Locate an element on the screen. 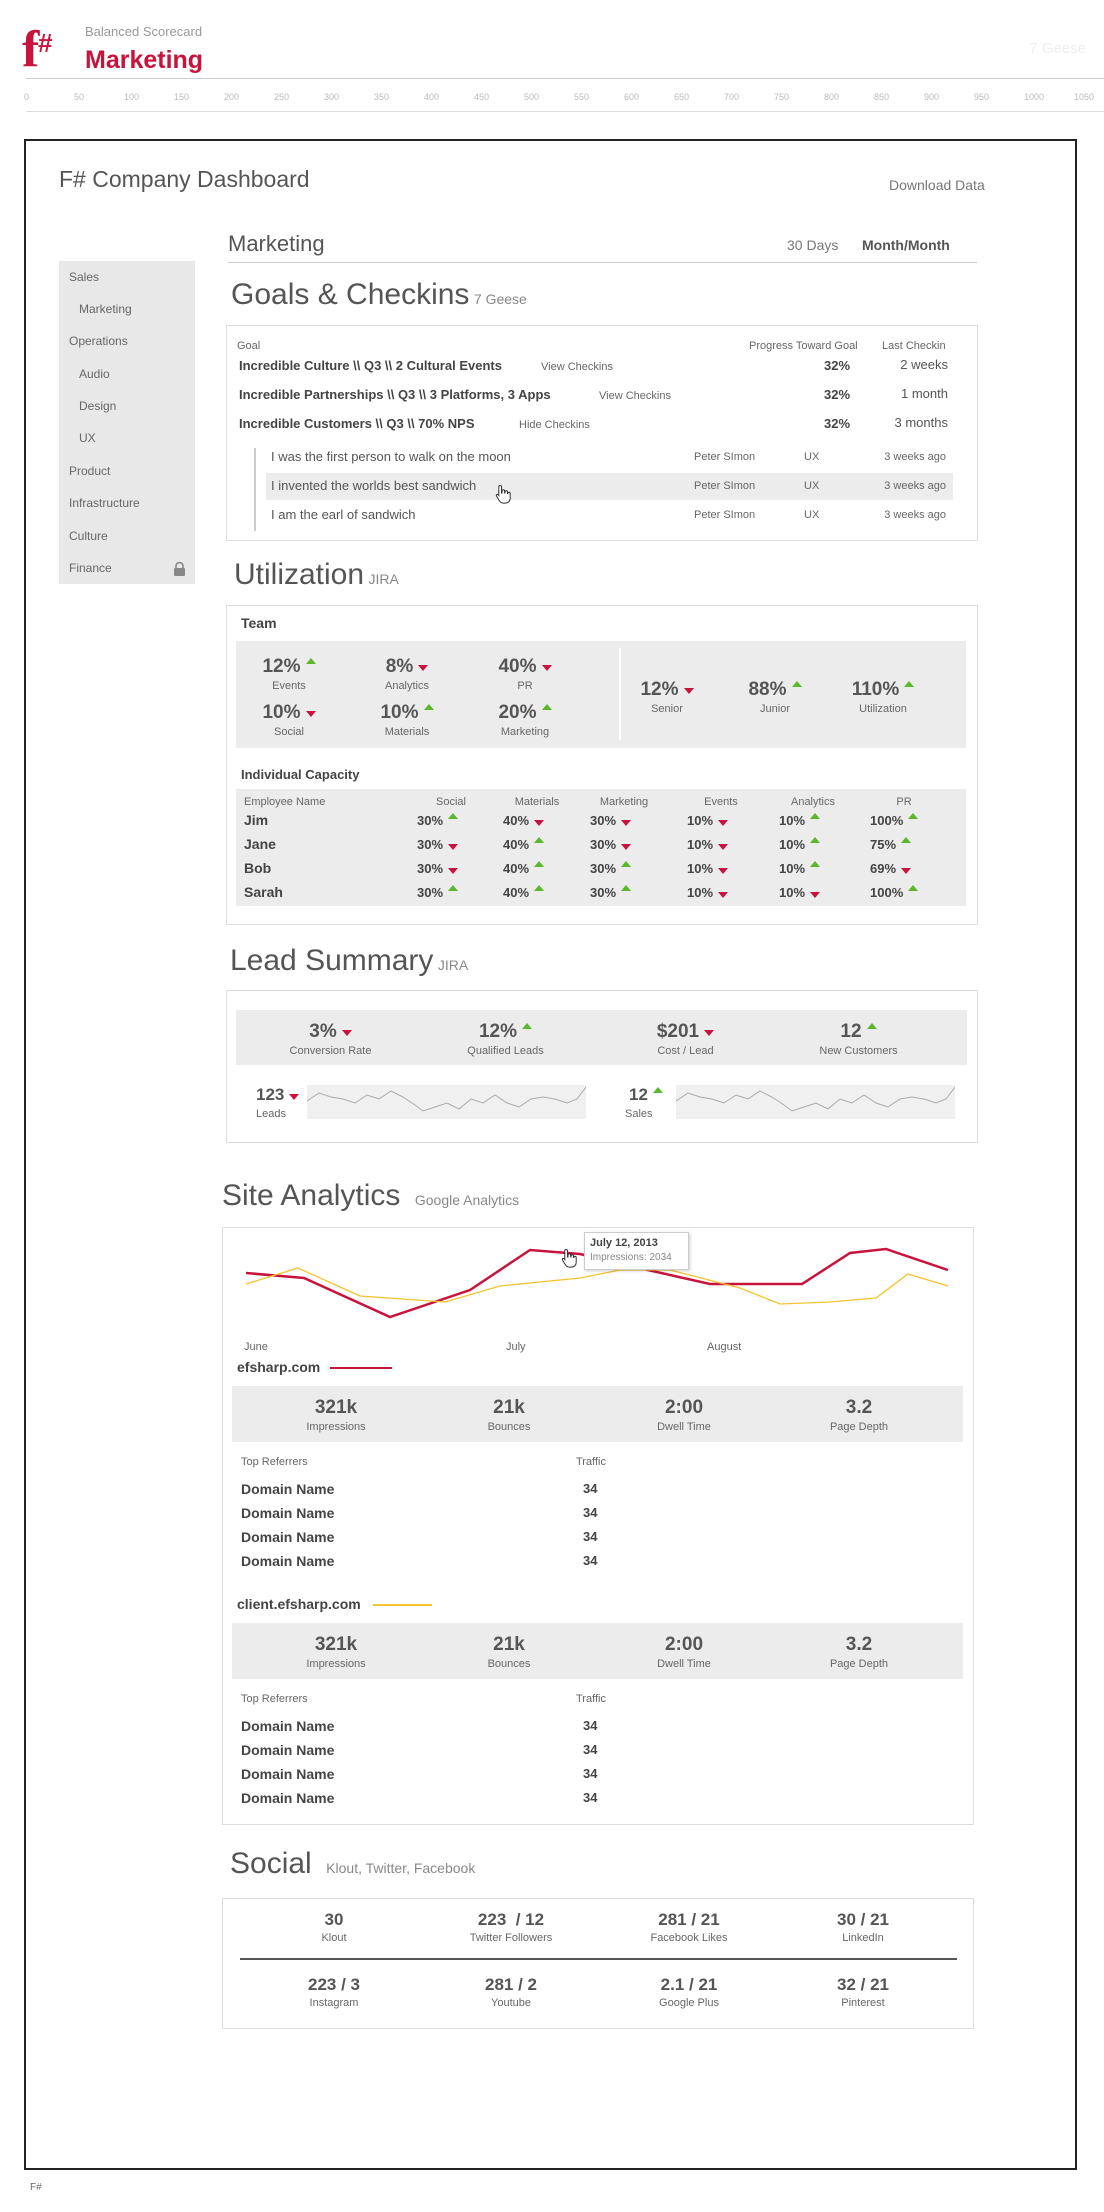  site-stat: 21k Bounces is located at coordinates (509, 1415).